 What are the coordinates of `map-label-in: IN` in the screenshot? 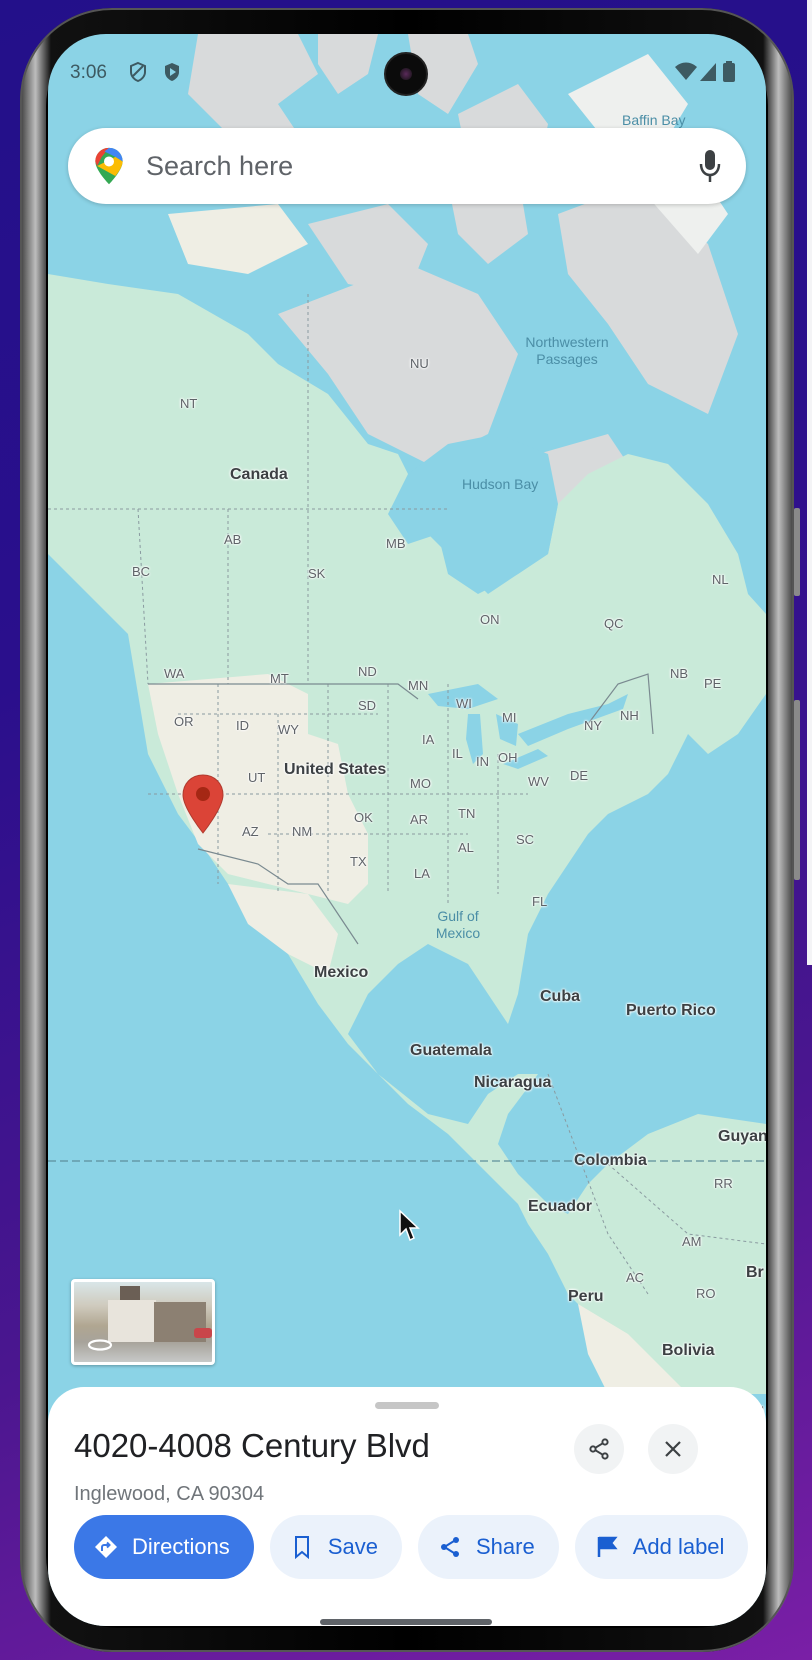 It's located at (482, 761).